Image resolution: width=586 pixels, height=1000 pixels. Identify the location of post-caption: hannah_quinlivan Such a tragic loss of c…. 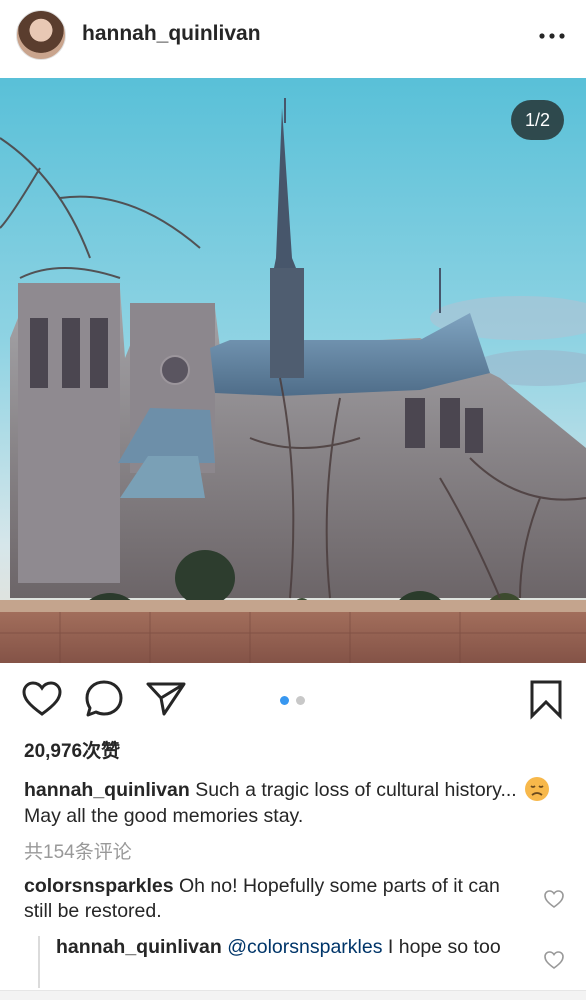
(296, 802).